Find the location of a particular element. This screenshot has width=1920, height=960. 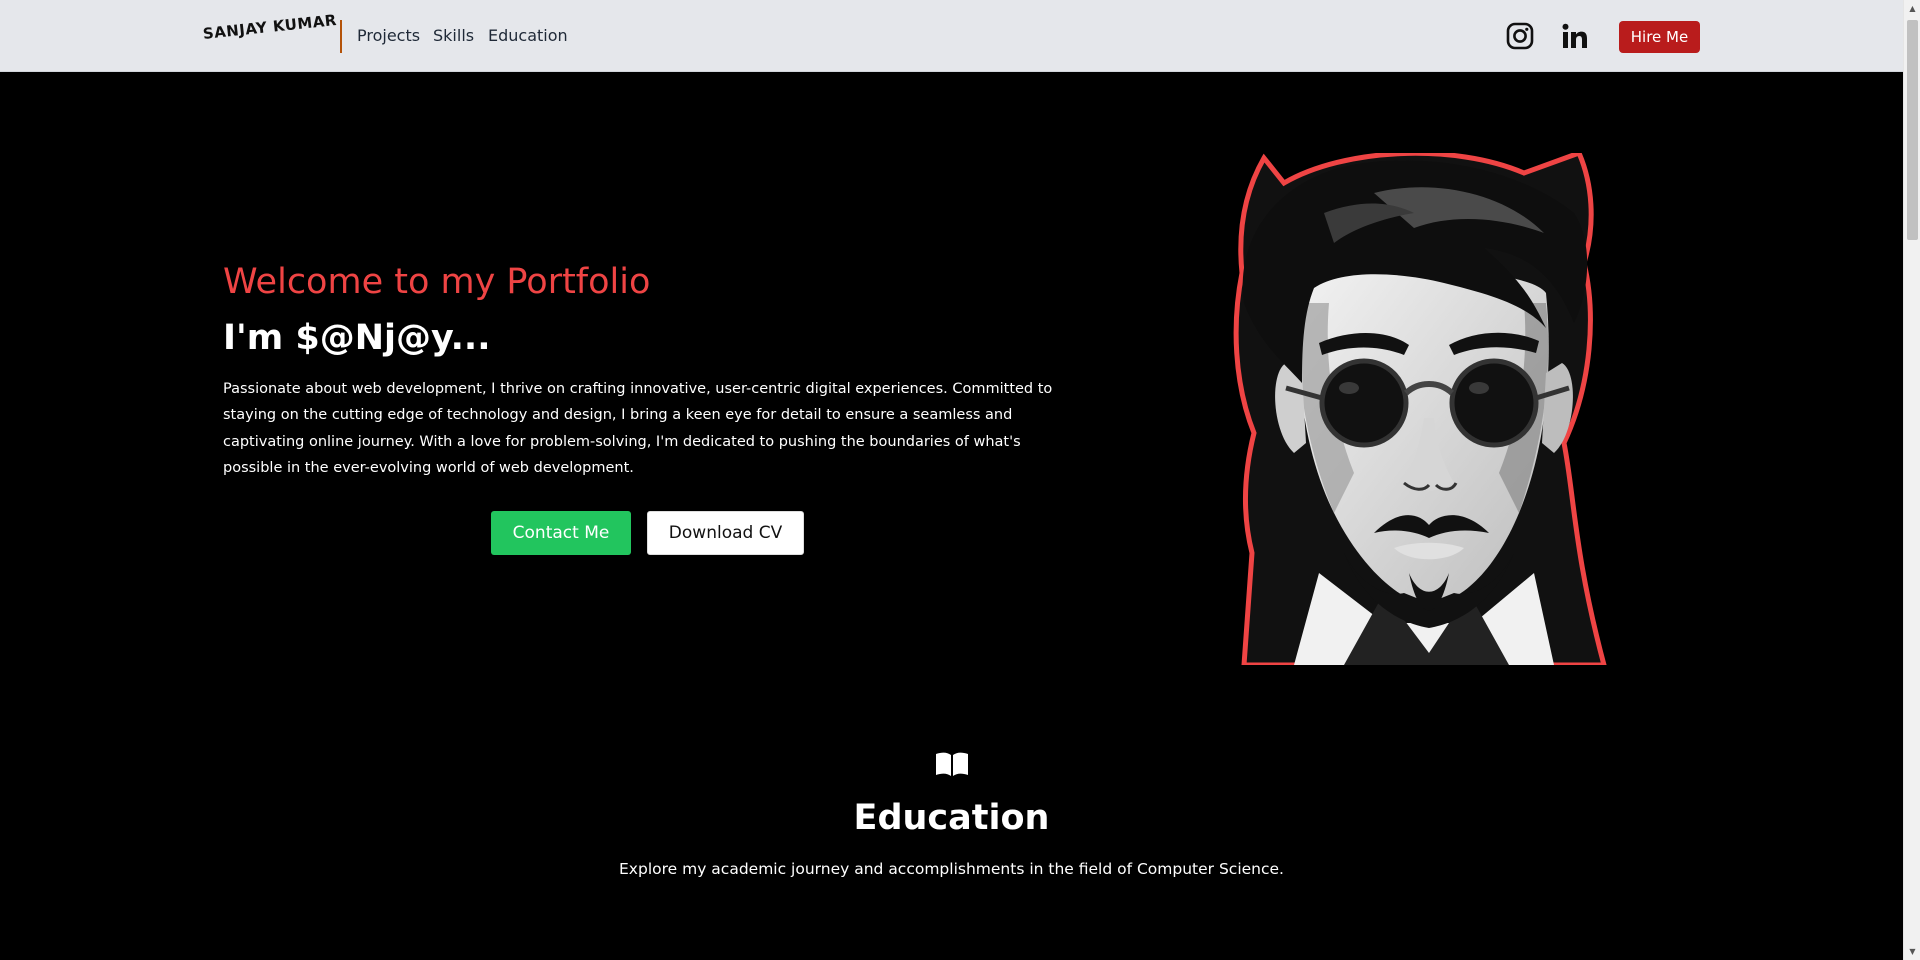

download-cv-button: Download CV is located at coordinates (725, 533).